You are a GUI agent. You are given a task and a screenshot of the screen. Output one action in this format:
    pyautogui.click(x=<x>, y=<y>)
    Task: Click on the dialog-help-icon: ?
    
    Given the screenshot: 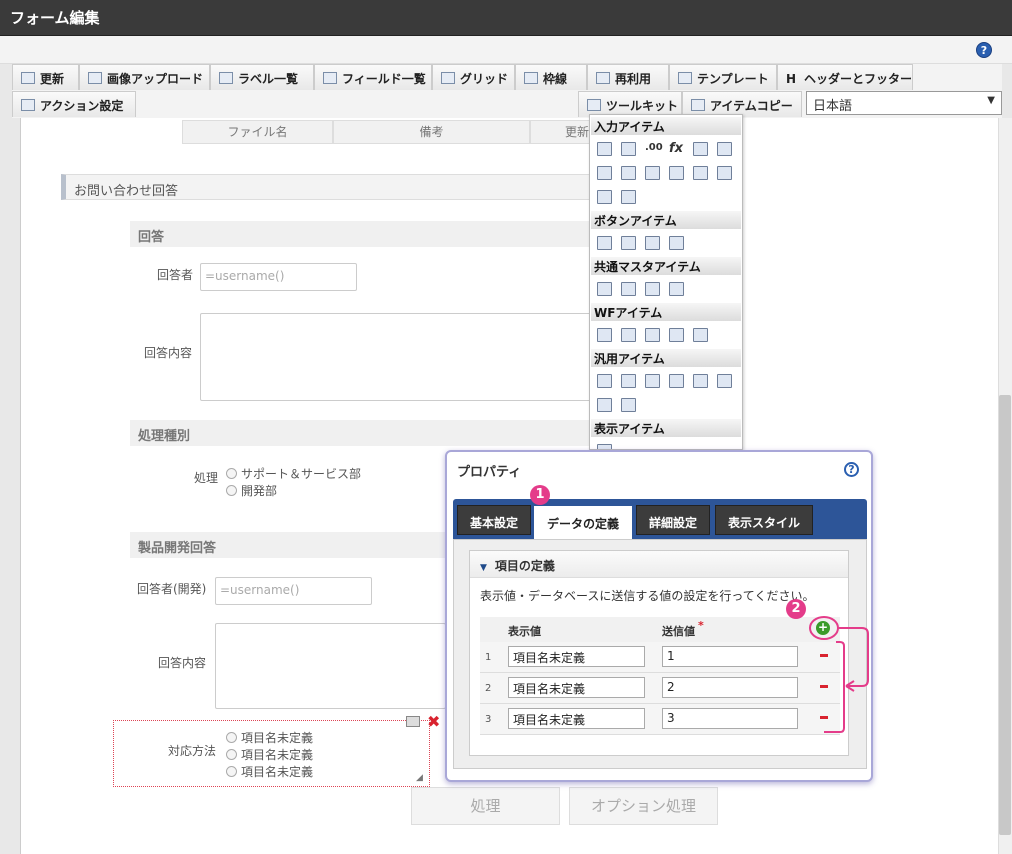 What is the action you would take?
    pyautogui.click(x=851, y=469)
    